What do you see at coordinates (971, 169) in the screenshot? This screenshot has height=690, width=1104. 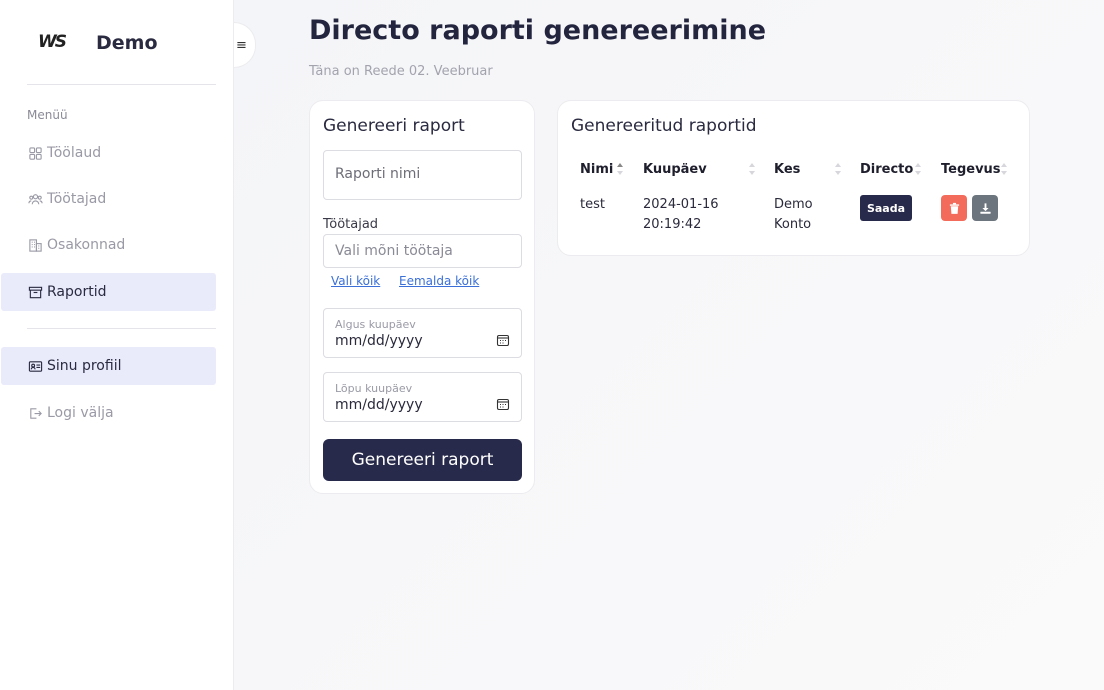 I see `column-header-actions: Tegevus` at bounding box center [971, 169].